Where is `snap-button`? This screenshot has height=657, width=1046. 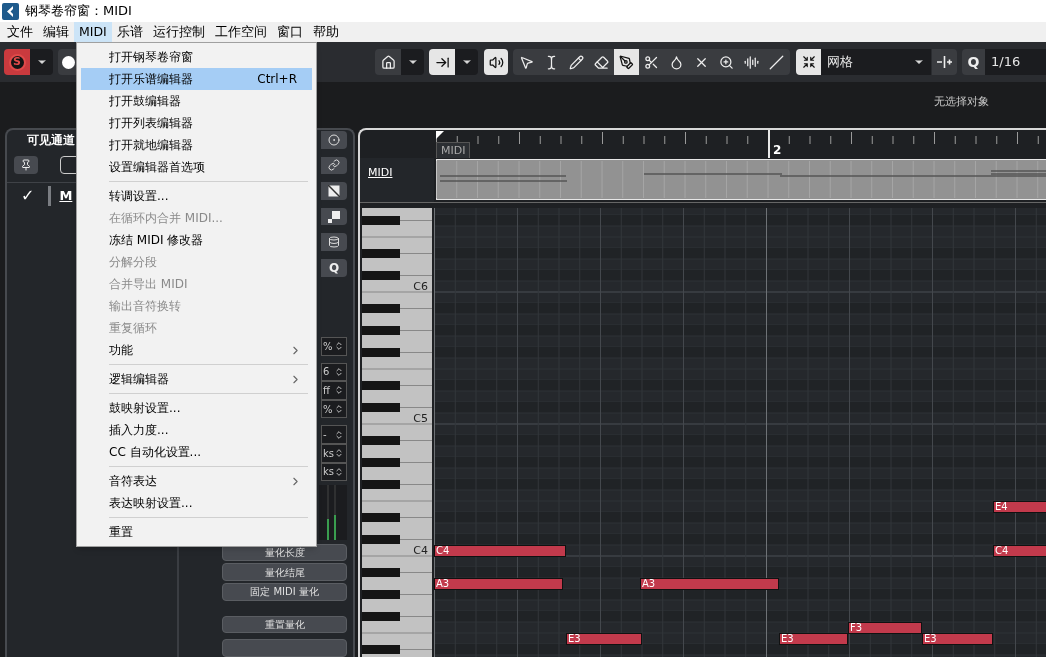 snap-button is located at coordinates (808, 62).